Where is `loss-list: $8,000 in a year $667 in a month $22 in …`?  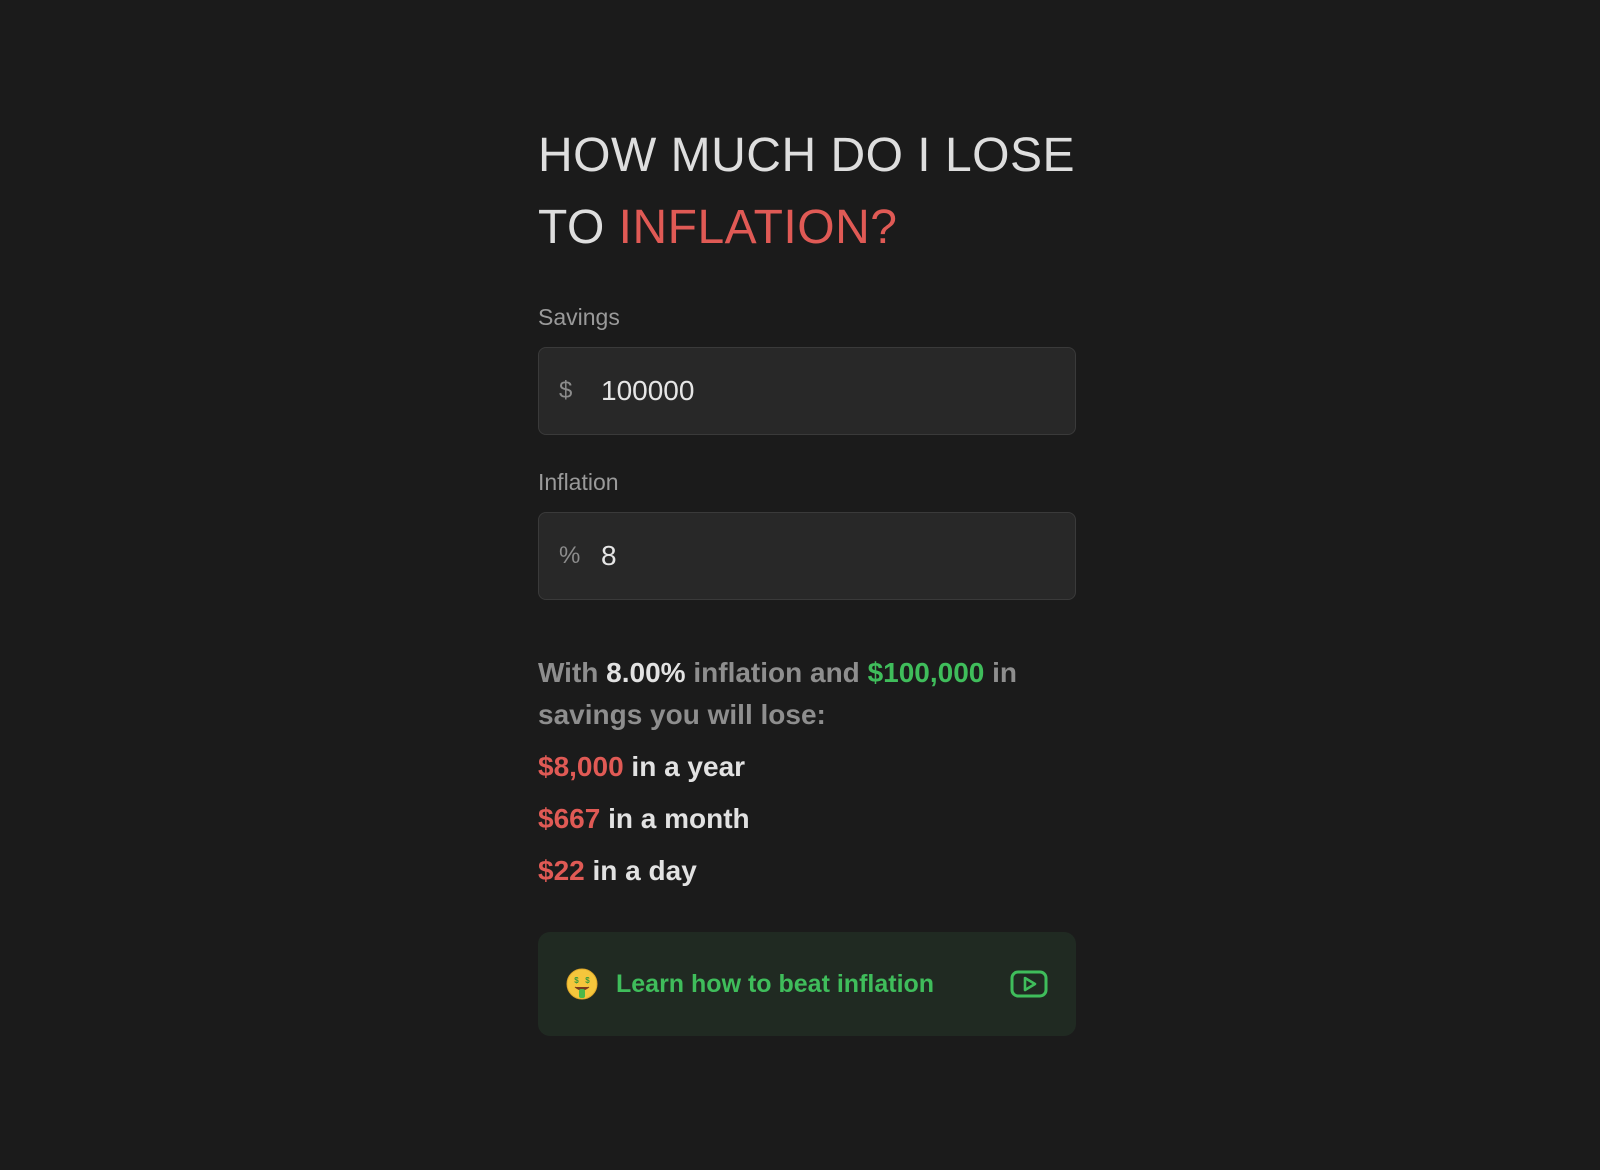 loss-list: $8,000 in a year $667 in a month $22 in … is located at coordinates (807, 824).